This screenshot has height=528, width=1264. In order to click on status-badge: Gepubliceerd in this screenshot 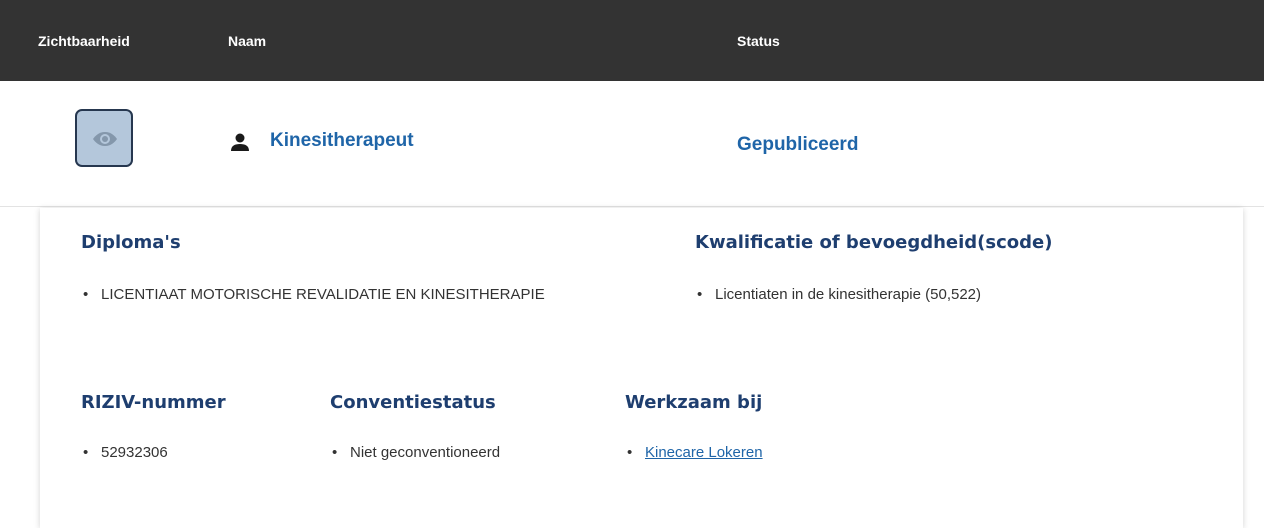, I will do `click(798, 144)`.